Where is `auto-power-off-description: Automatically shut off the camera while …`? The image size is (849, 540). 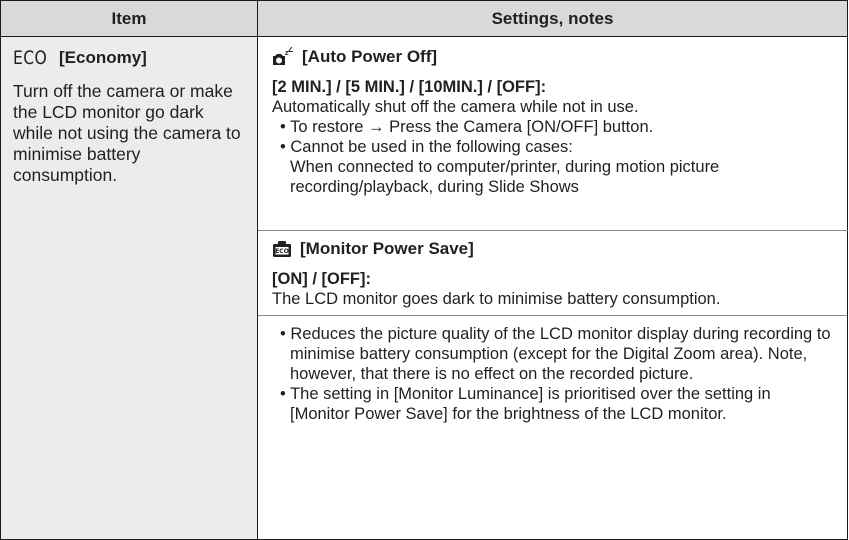
auto-power-off-description: Automatically shut off the camera while … is located at coordinates (455, 107).